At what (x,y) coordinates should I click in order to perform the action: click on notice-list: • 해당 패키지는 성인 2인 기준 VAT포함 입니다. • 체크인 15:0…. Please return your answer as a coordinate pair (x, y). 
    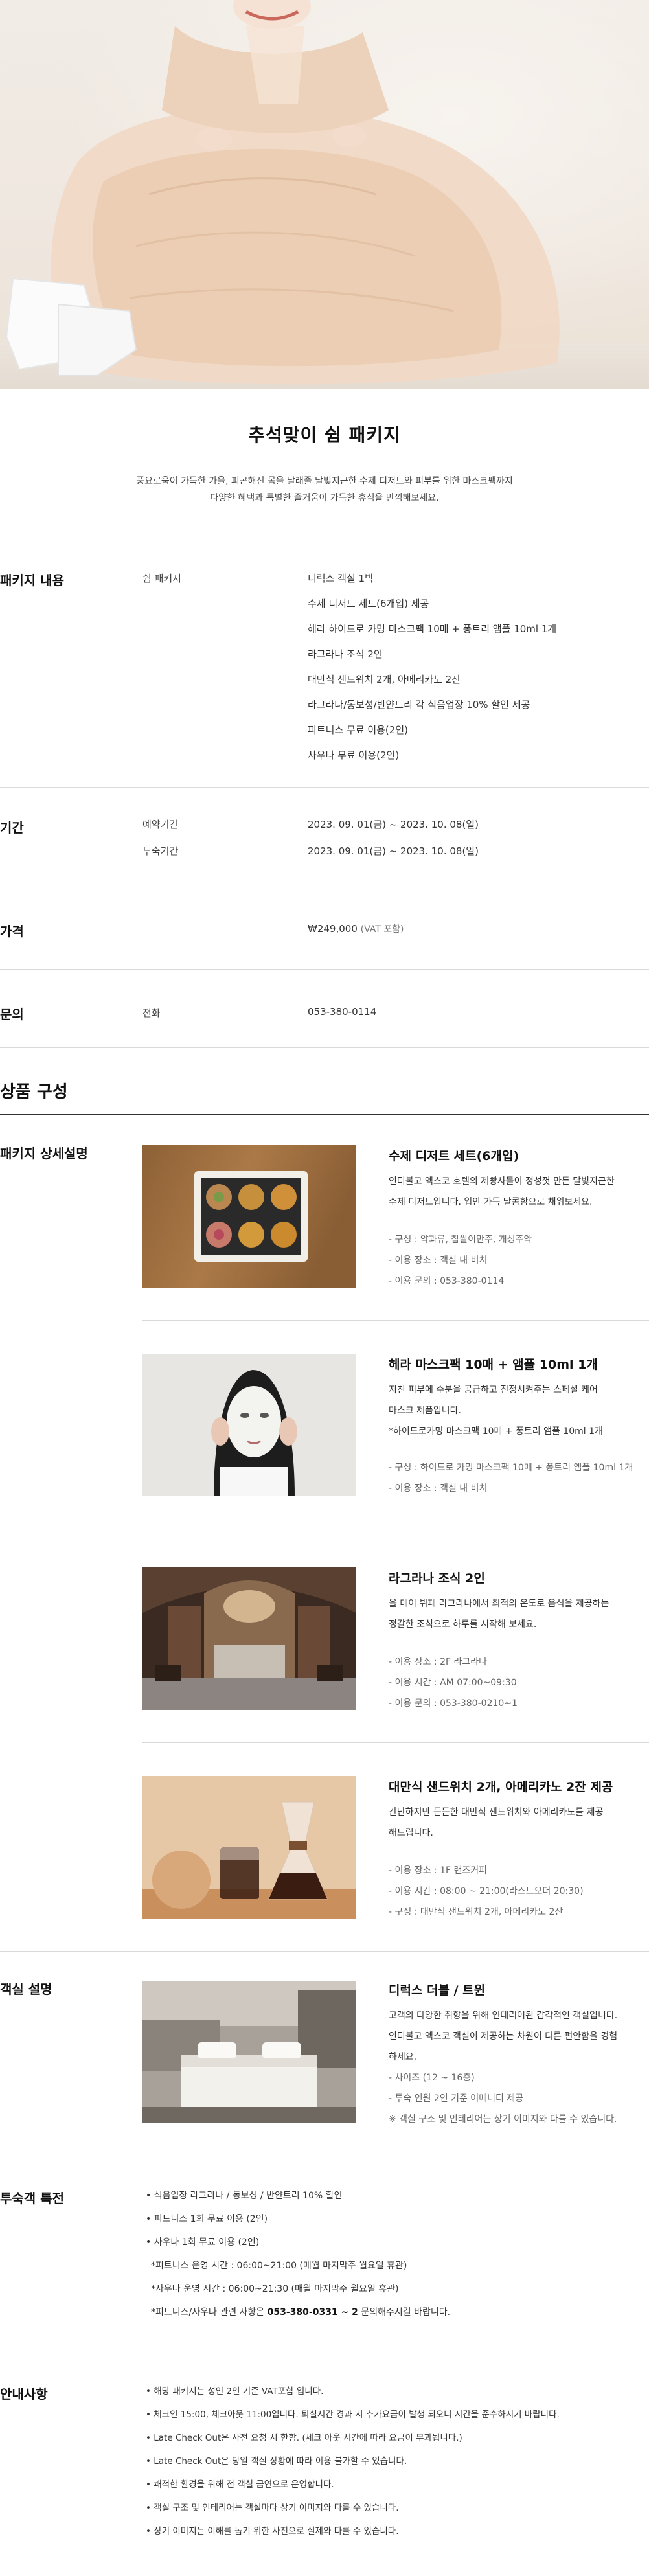
    Looking at the image, I should click on (397, 2462).